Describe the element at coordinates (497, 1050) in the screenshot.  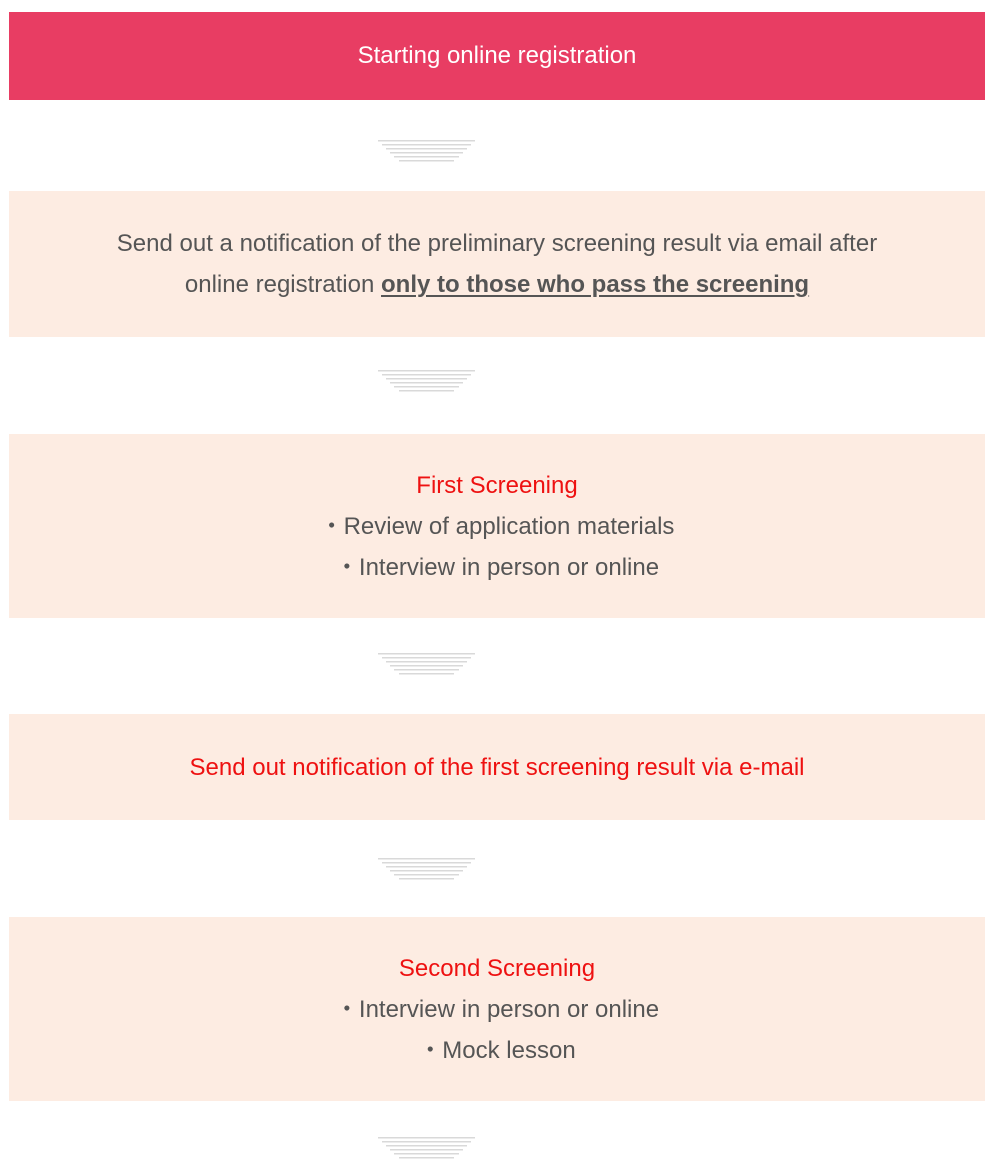
I see `step-second-screening-item-2: ・Mock lesson` at that location.